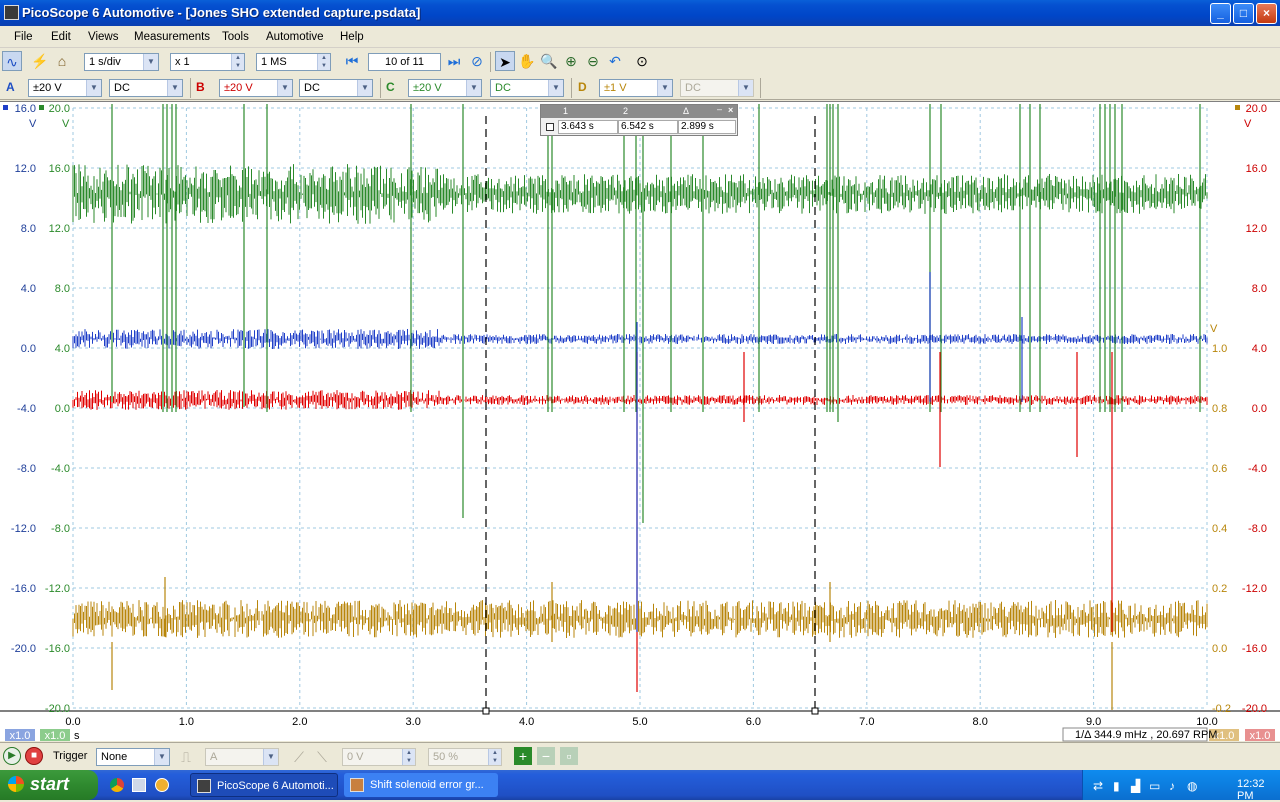 The width and height of the screenshot is (1280, 802). What do you see at coordinates (1219, 529) in the screenshot?
I see `axis-d-tick-label: 0.4` at bounding box center [1219, 529].